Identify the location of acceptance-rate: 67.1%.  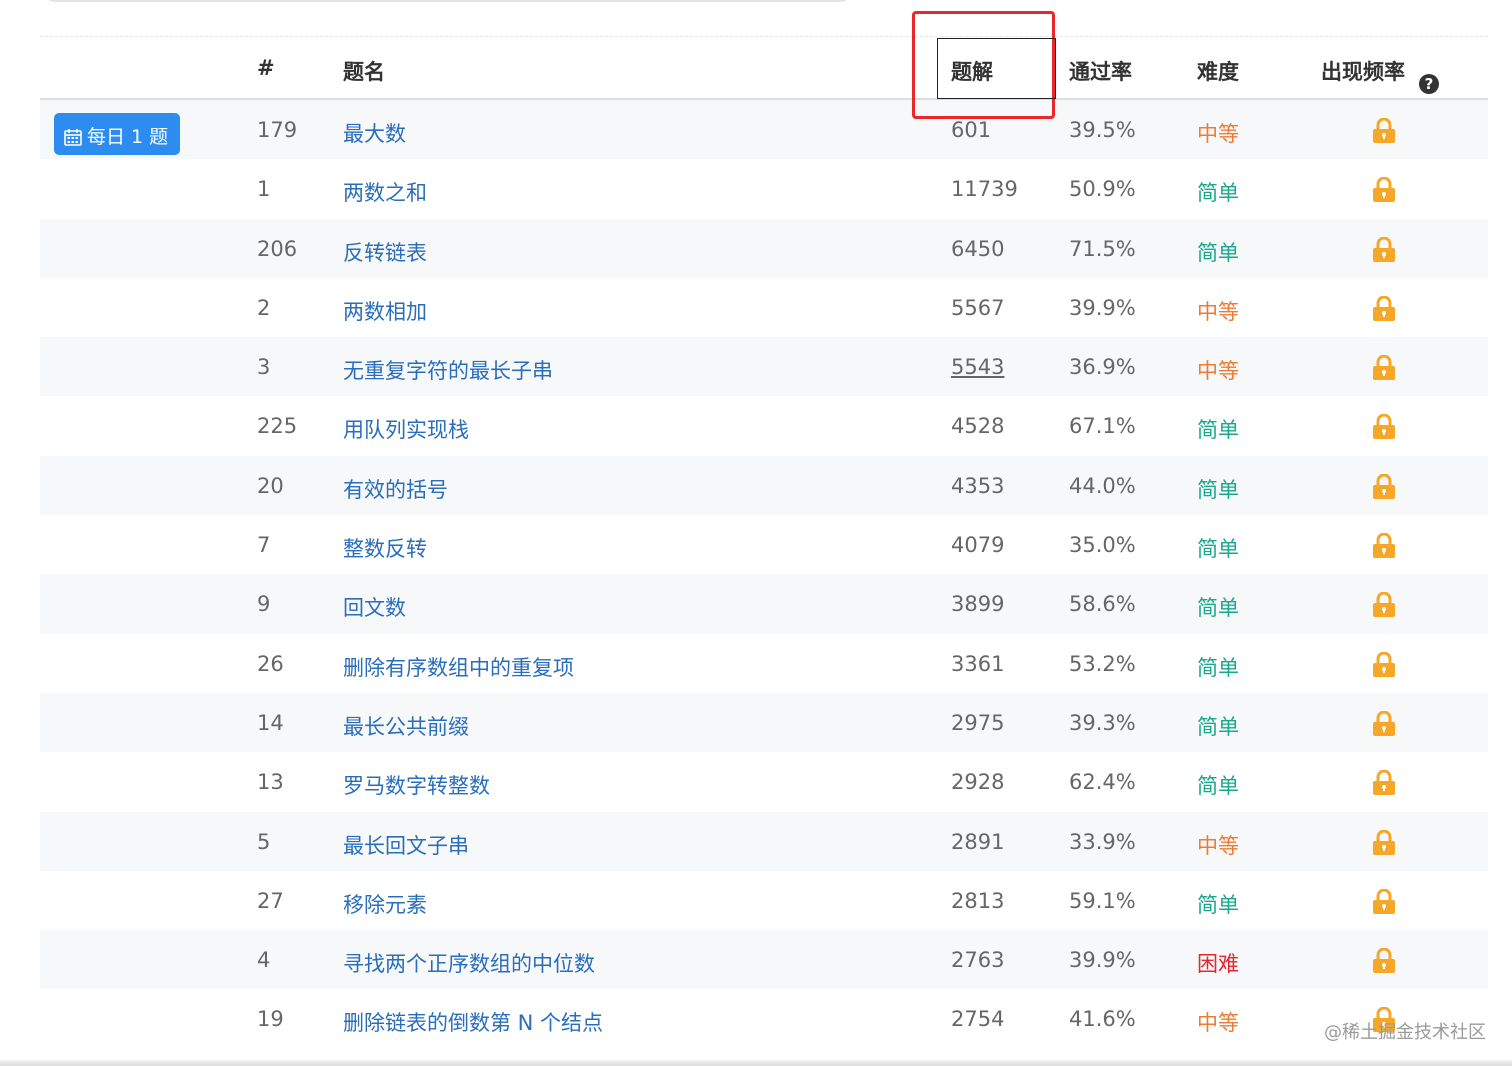
(1102, 426).